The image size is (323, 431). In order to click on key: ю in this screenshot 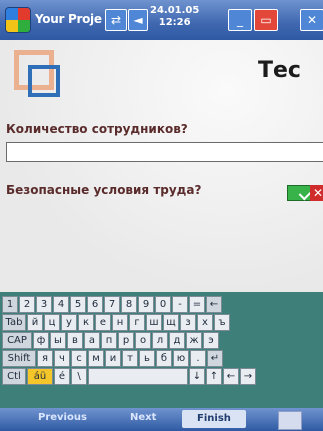, I will do `click(181, 358)`.